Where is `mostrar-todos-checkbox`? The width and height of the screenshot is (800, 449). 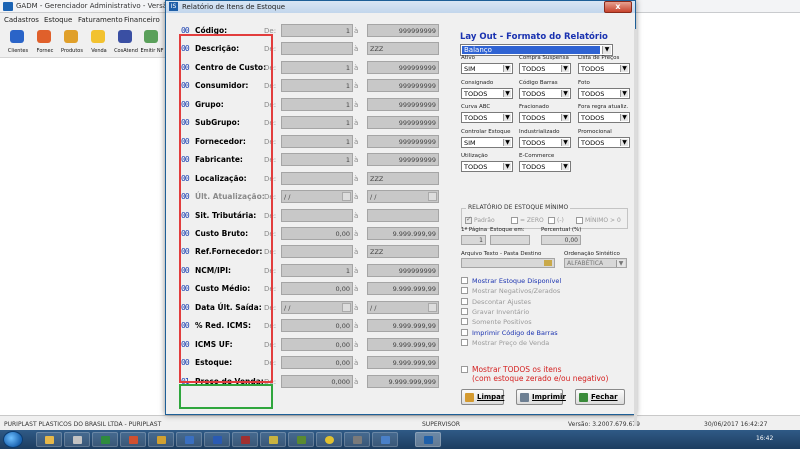
mostrar-todos-checkbox is located at coordinates (464, 369).